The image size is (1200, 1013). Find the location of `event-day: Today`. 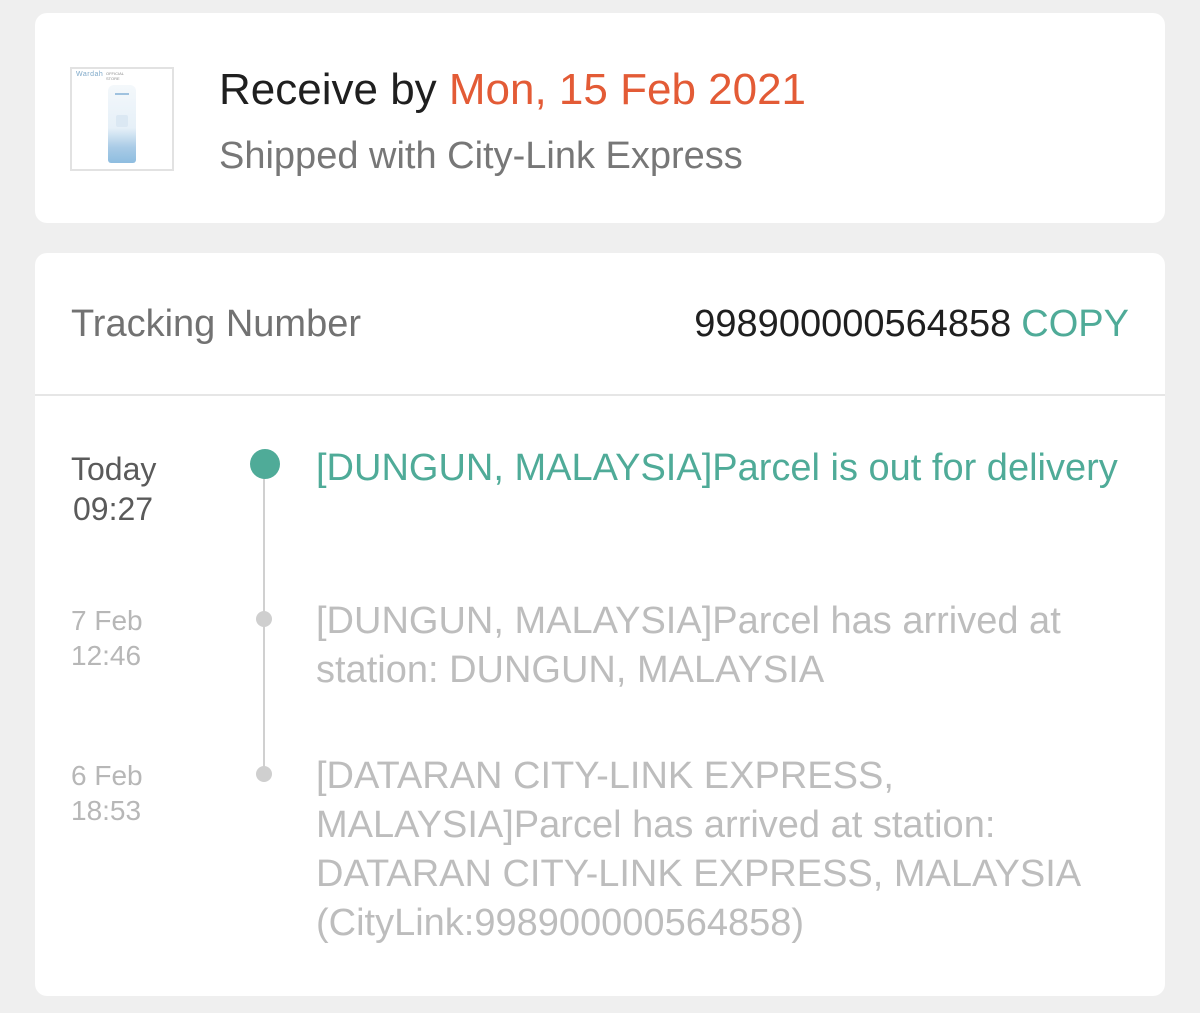

event-day: Today is located at coordinates (114, 469).